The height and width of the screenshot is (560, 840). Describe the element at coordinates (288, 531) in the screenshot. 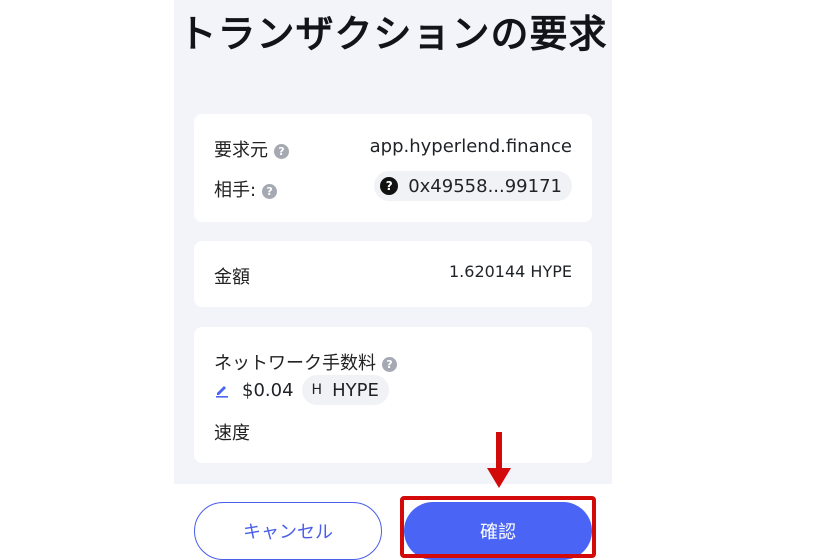

I see `cancel-button: キャンセル` at that location.